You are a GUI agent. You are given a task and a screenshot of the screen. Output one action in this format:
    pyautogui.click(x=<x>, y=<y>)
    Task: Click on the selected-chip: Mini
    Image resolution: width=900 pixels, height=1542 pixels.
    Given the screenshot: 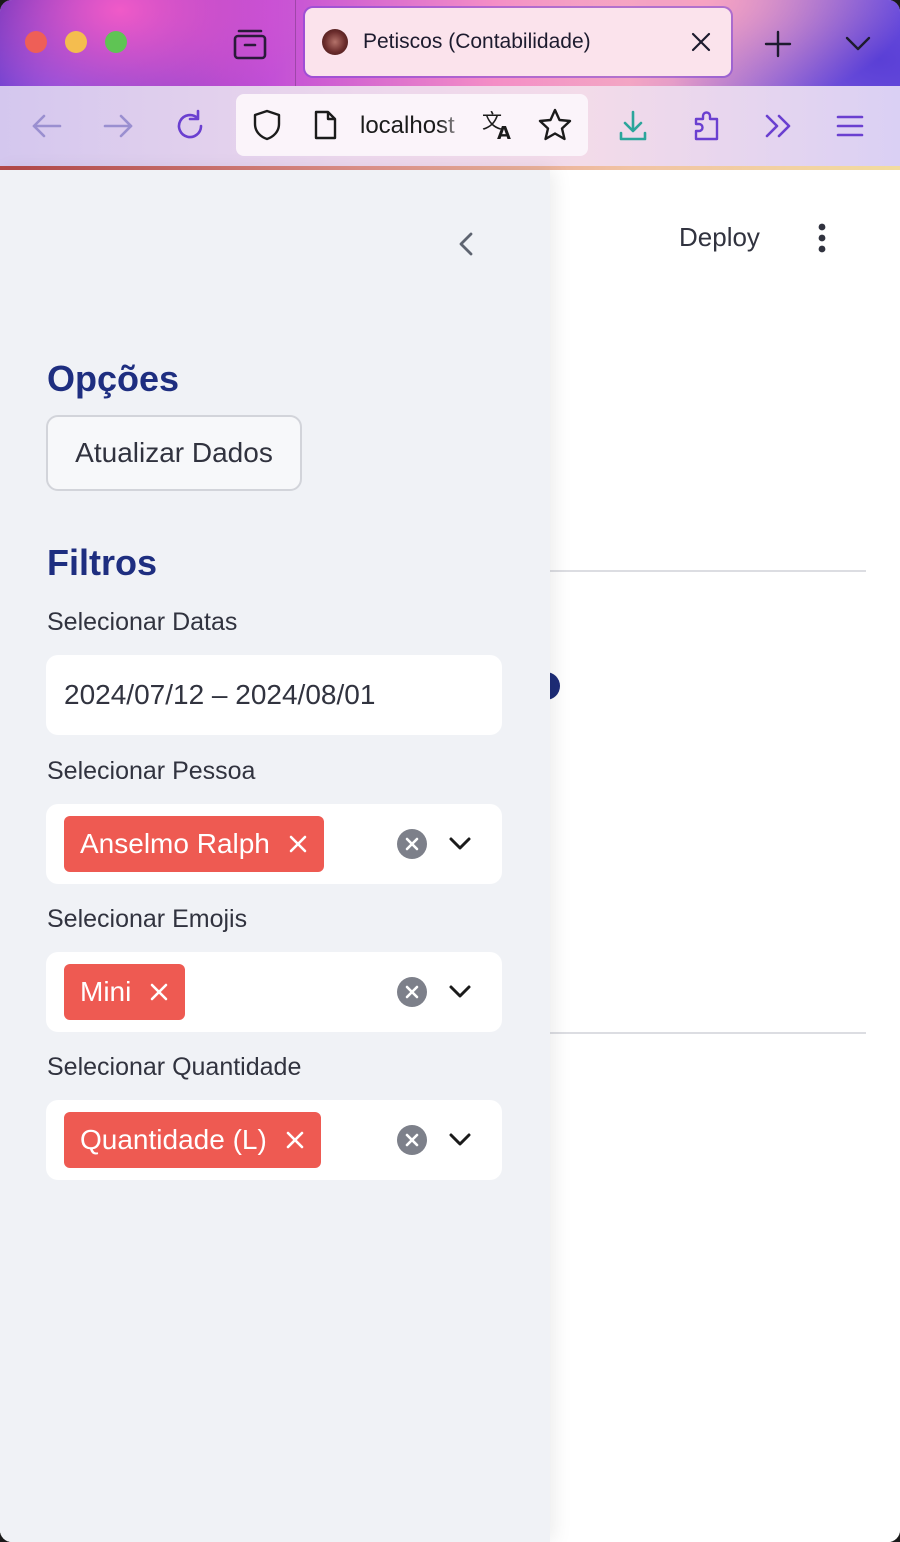 What is the action you would take?
    pyautogui.click(x=125, y=992)
    